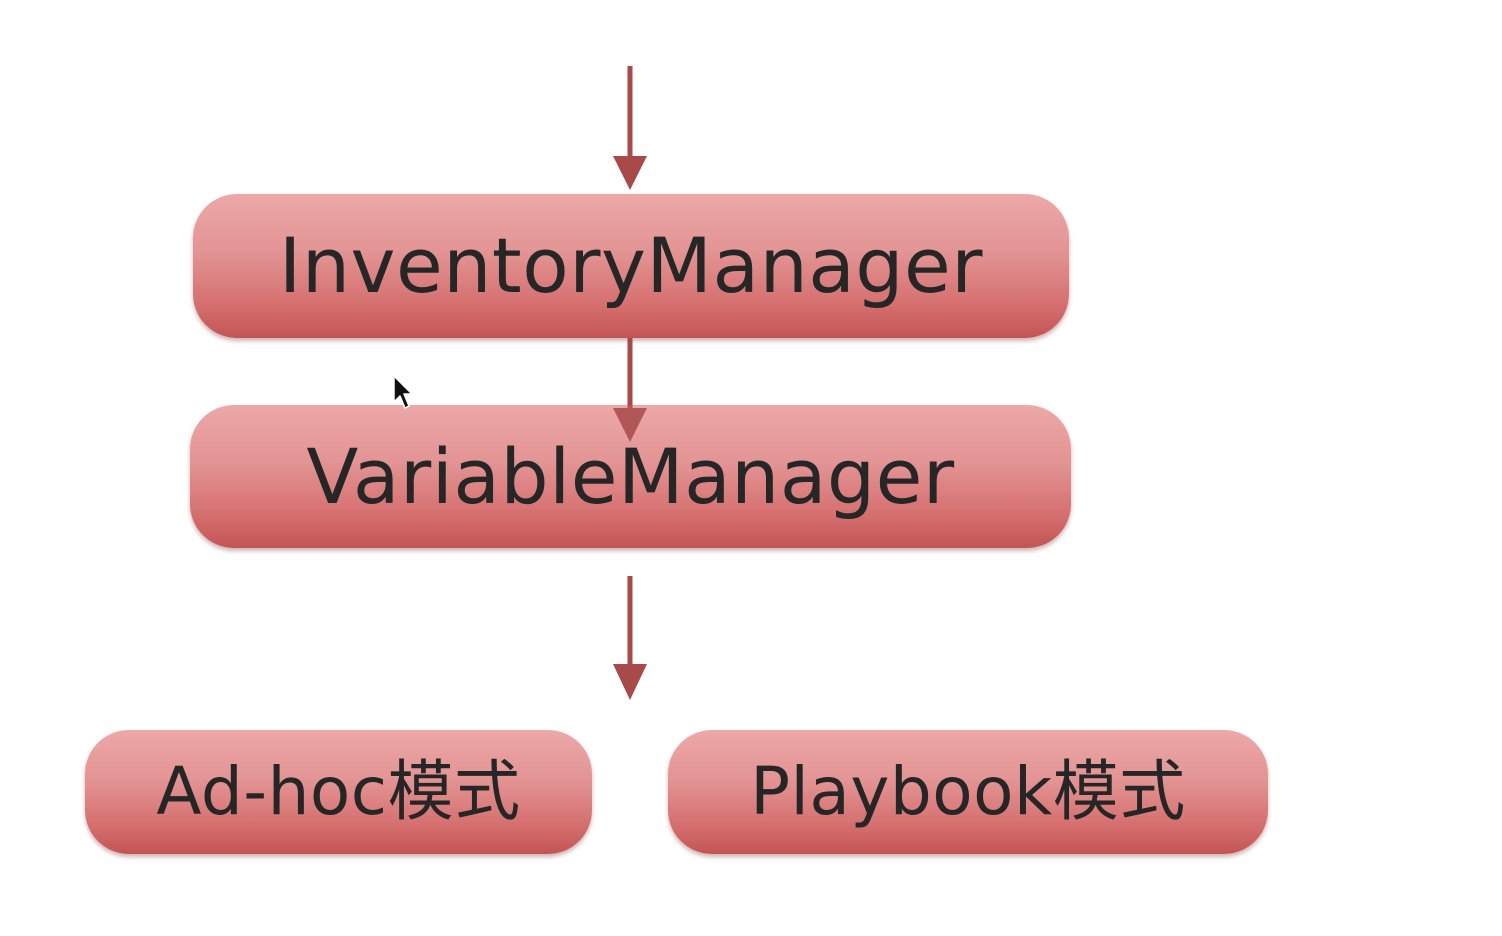 This screenshot has width=1502, height=936. I want to click on playbook-mode-label: Playbook模式, so click(968, 791).